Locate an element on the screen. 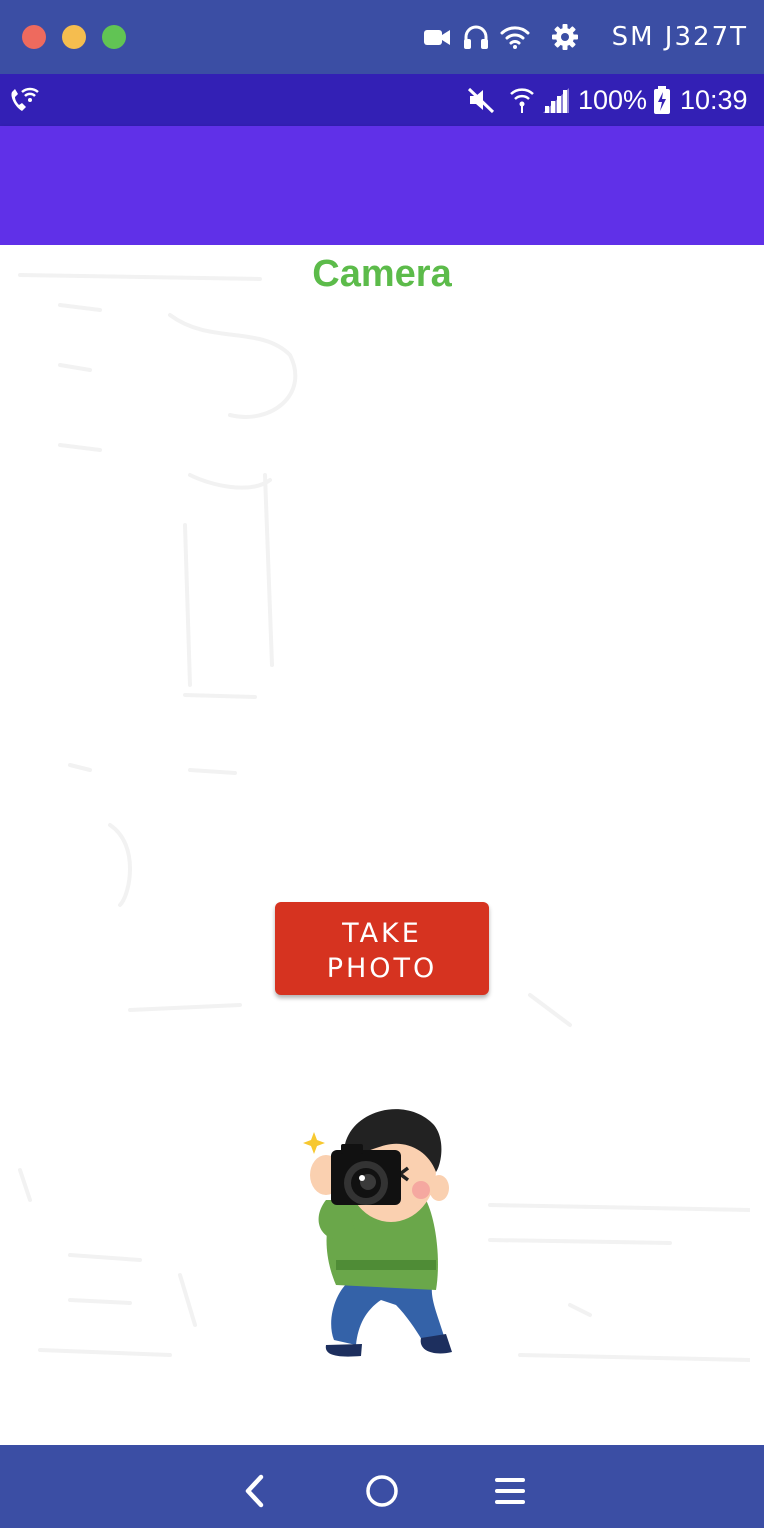 The width and height of the screenshot is (764, 1528). window-maximize-button is located at coordinates (114, 37).